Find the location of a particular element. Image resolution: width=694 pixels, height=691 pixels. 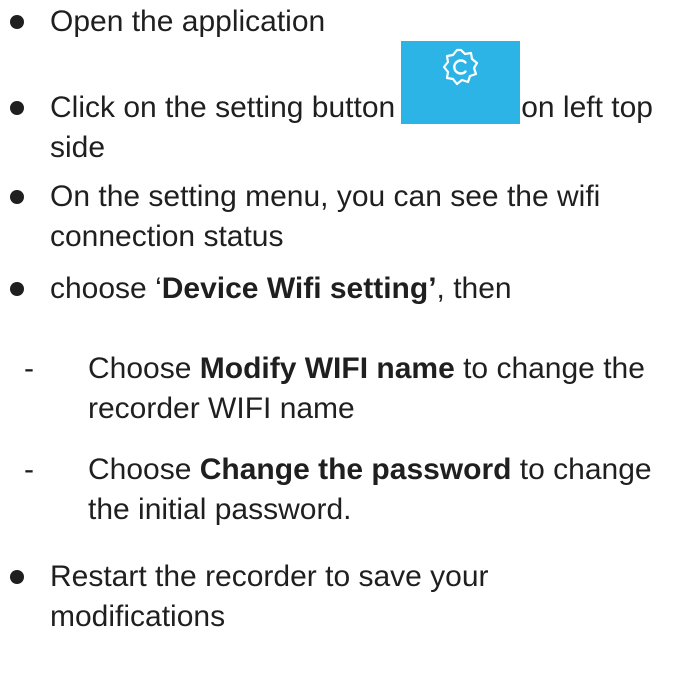

step-text: connection status is located at coordinates (167, 236).